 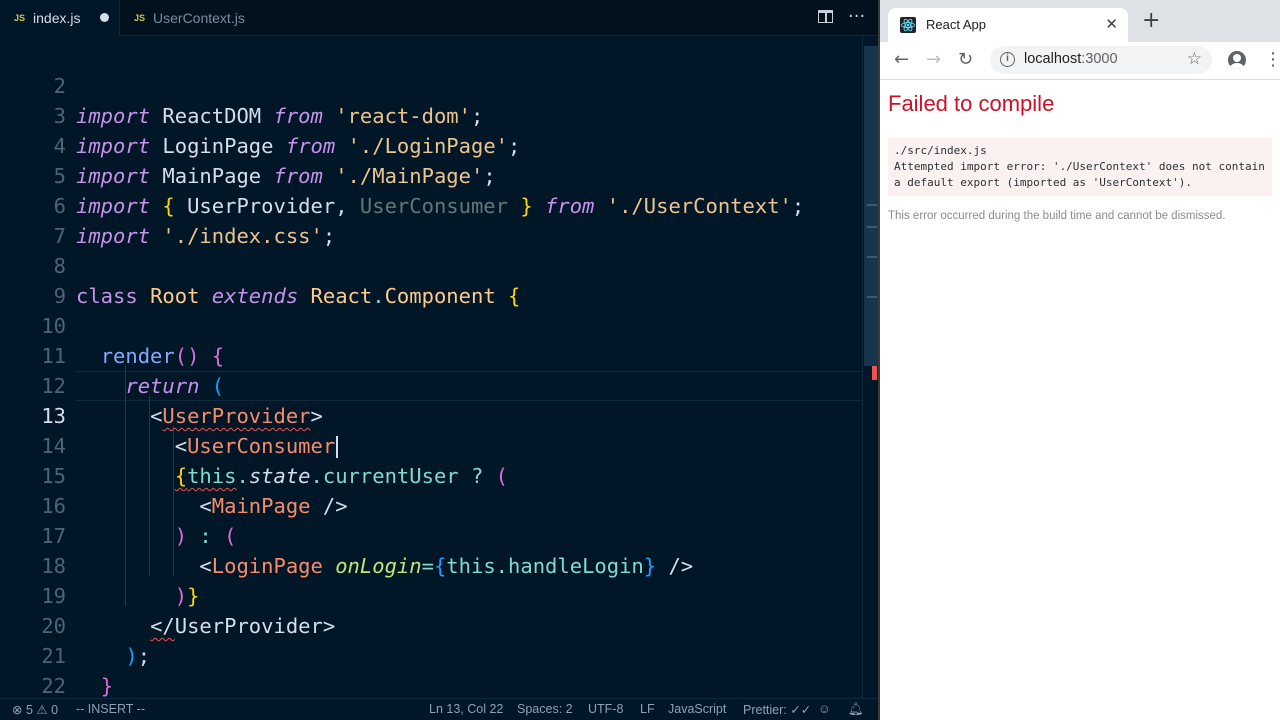 What do you see at coordinates (940, 150) in the screenshot?
I see `error-file: ./src/index.js` at bounding box center [940, 150].